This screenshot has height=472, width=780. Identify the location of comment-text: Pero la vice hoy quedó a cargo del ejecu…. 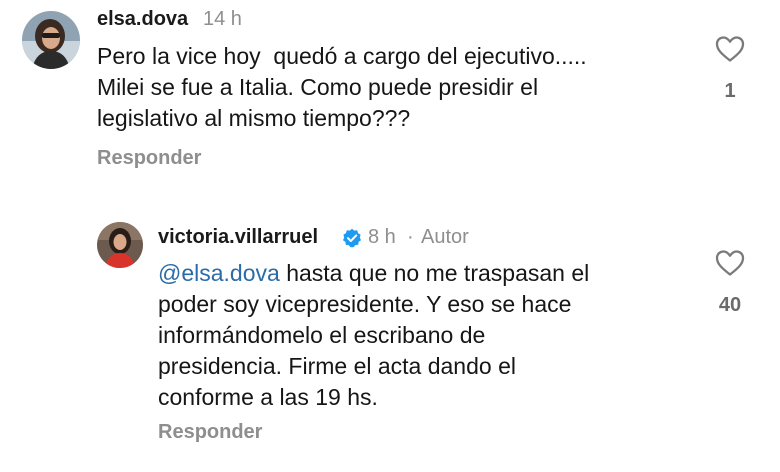
(342, 87).